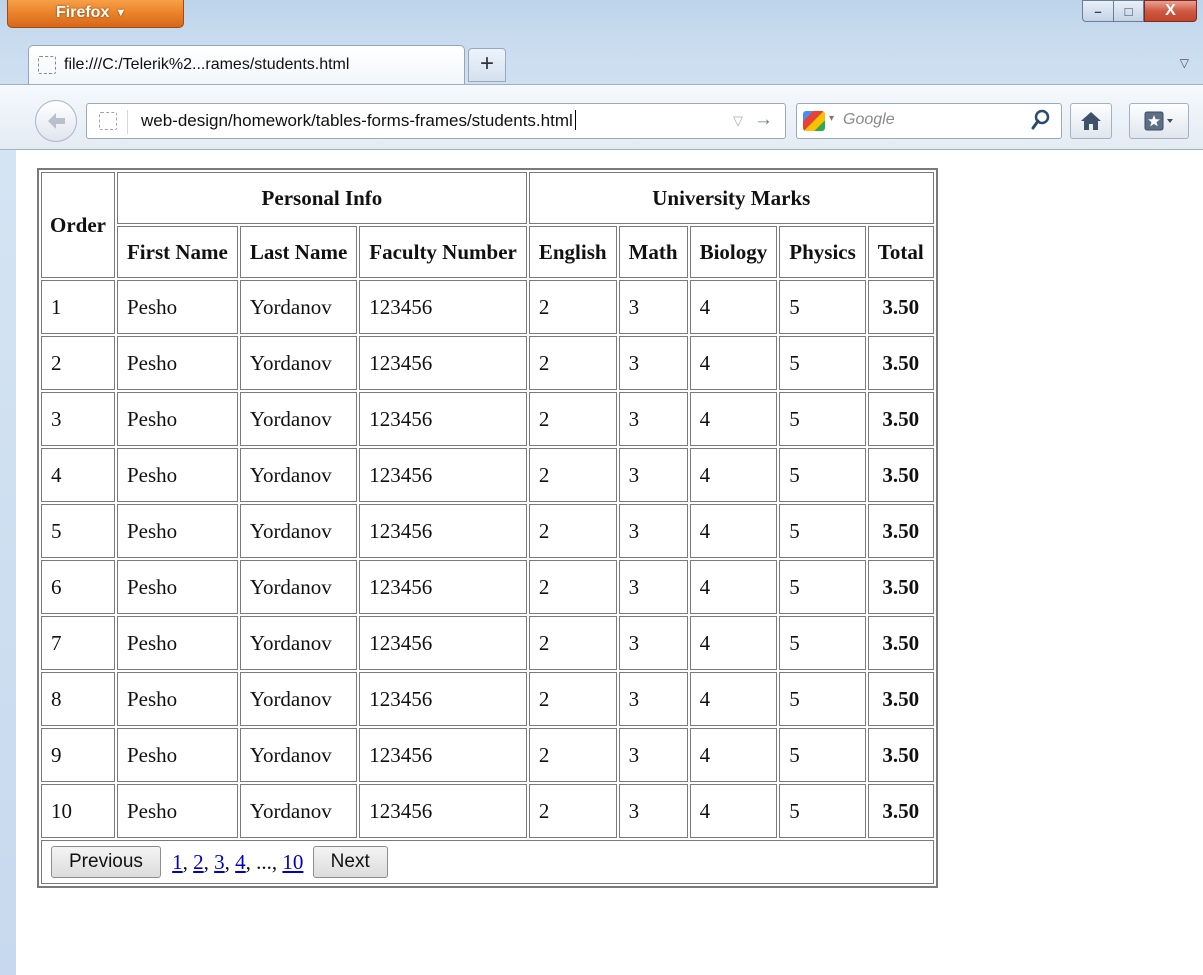 The width and height of the screenshot is (1203, 975). I want to click on firefox-menu-label: Firefox, so click(83, 12).